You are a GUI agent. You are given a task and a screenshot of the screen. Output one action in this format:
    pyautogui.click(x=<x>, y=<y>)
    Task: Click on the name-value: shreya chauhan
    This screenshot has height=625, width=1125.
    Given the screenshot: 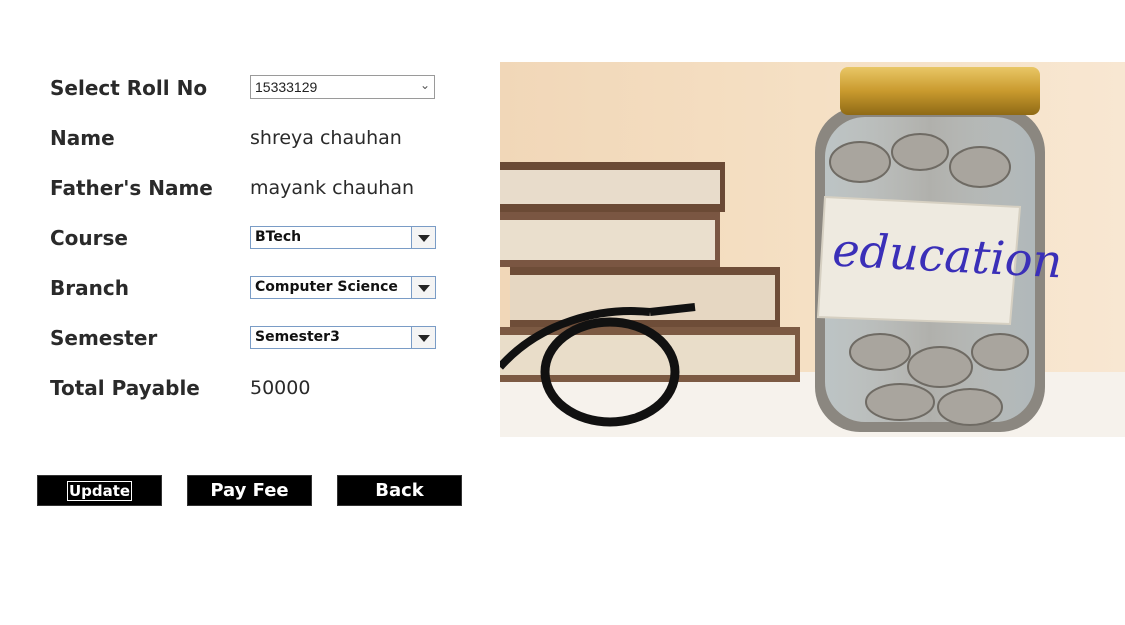 What is the action you would take?
    pyautogui.click(x=326, y=138)
    